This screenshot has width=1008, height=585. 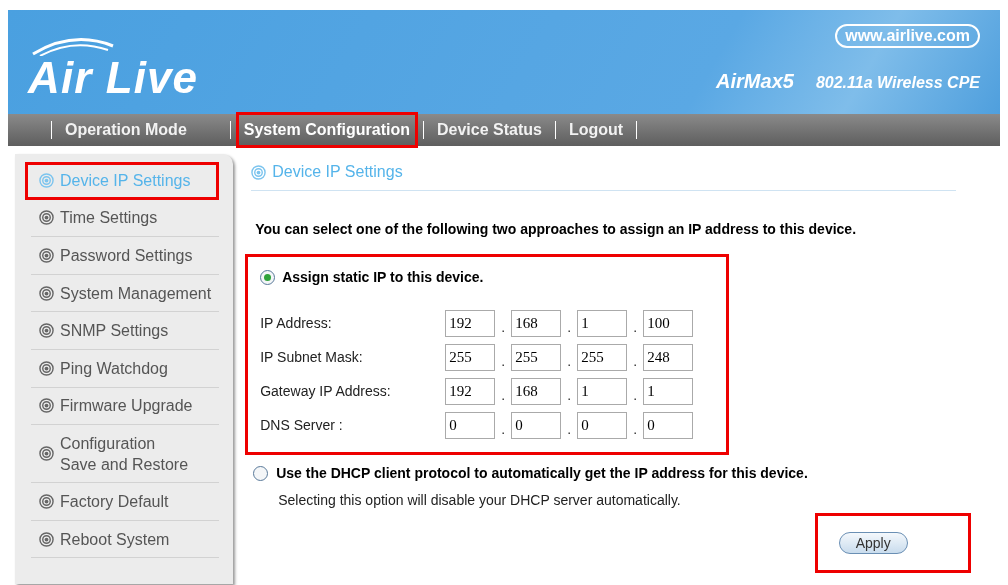 I want to click on logo-text: Air Live, so click(x=113, y=78).